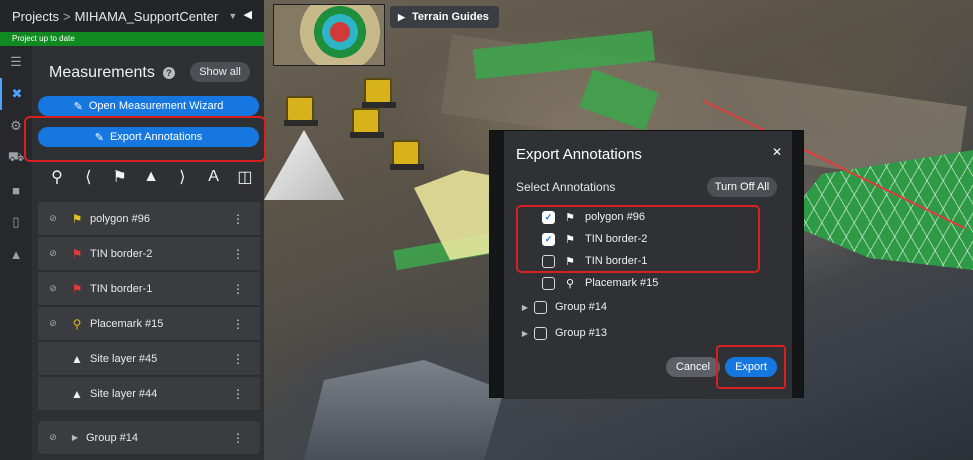  What do you see at coordinates (121, 288) in the screenshot?
I see `item-label: TIN border-1` at bounding box center [121, 288].